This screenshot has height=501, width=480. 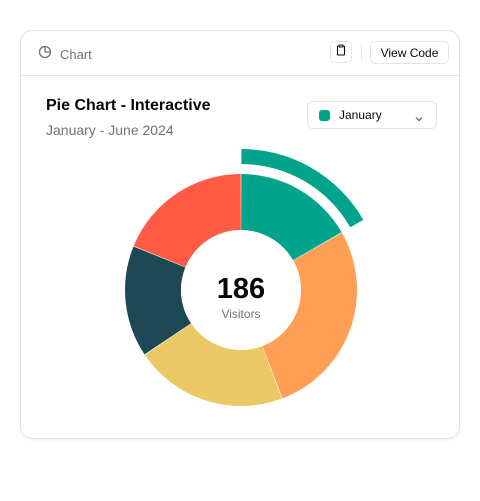 What do you see at coordinates (240, 314) in the screenshot?
I see `center-label: Visitors` at bounding box center [240, 314].